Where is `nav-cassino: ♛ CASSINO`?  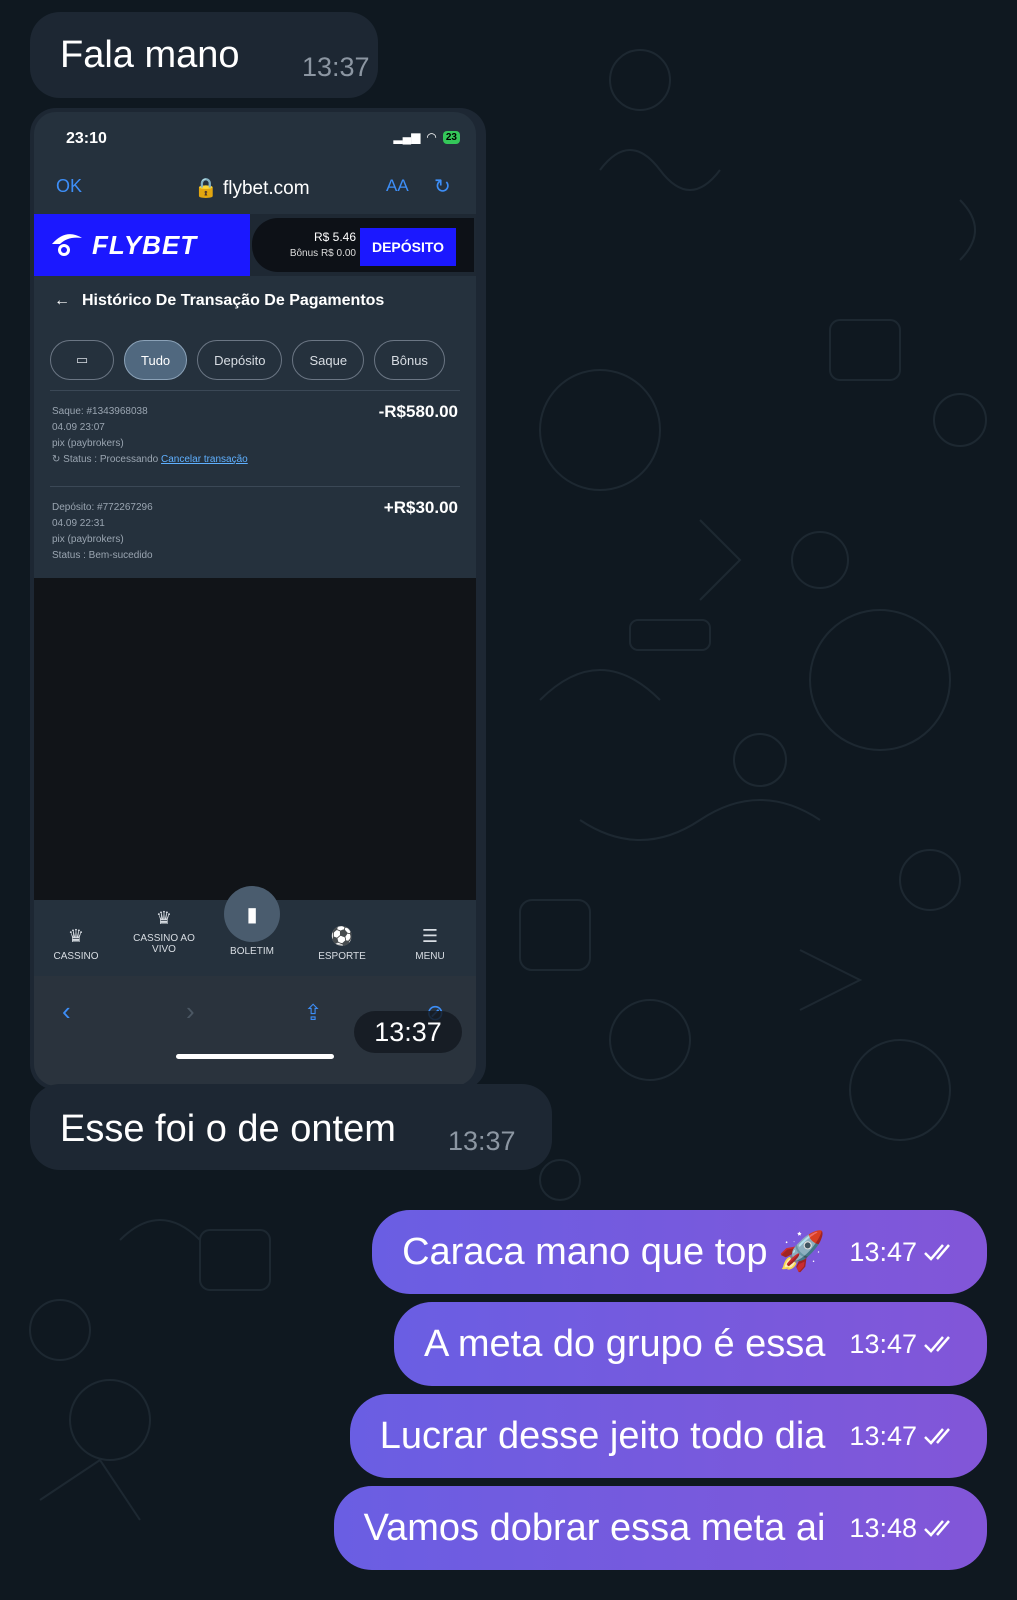
nav-cassino: ♛ CASSINO is located at coordinates (76, 944).